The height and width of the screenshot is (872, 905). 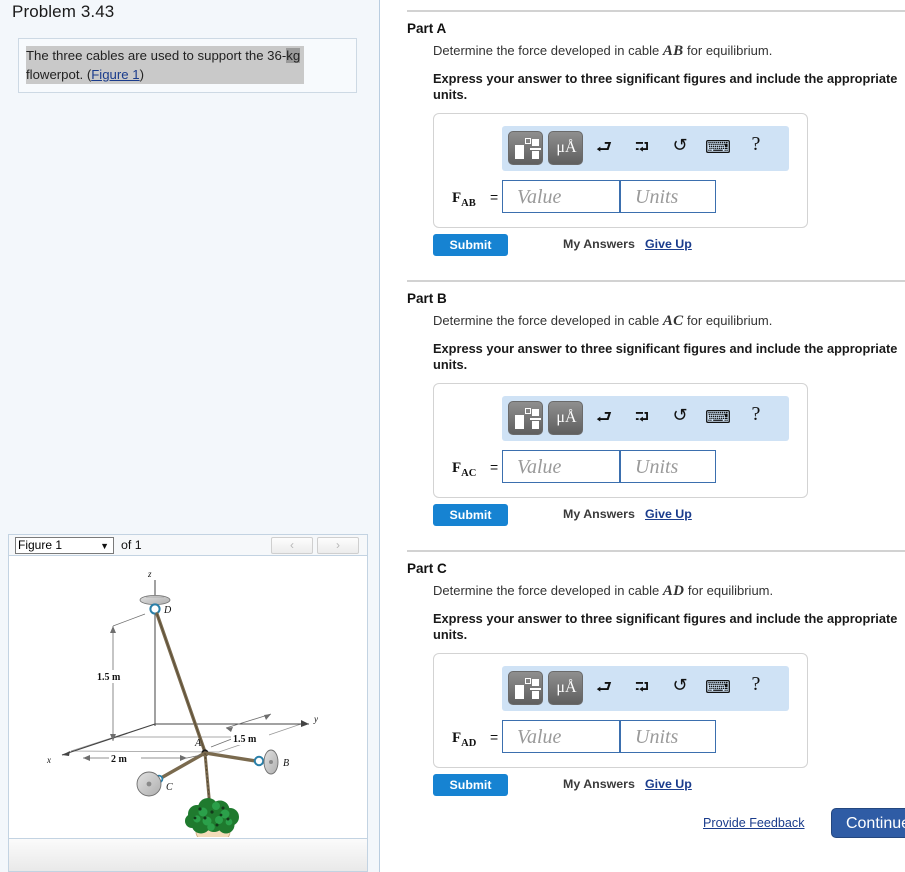 I want to click on svg-text: C, so click(x=169, y=787).